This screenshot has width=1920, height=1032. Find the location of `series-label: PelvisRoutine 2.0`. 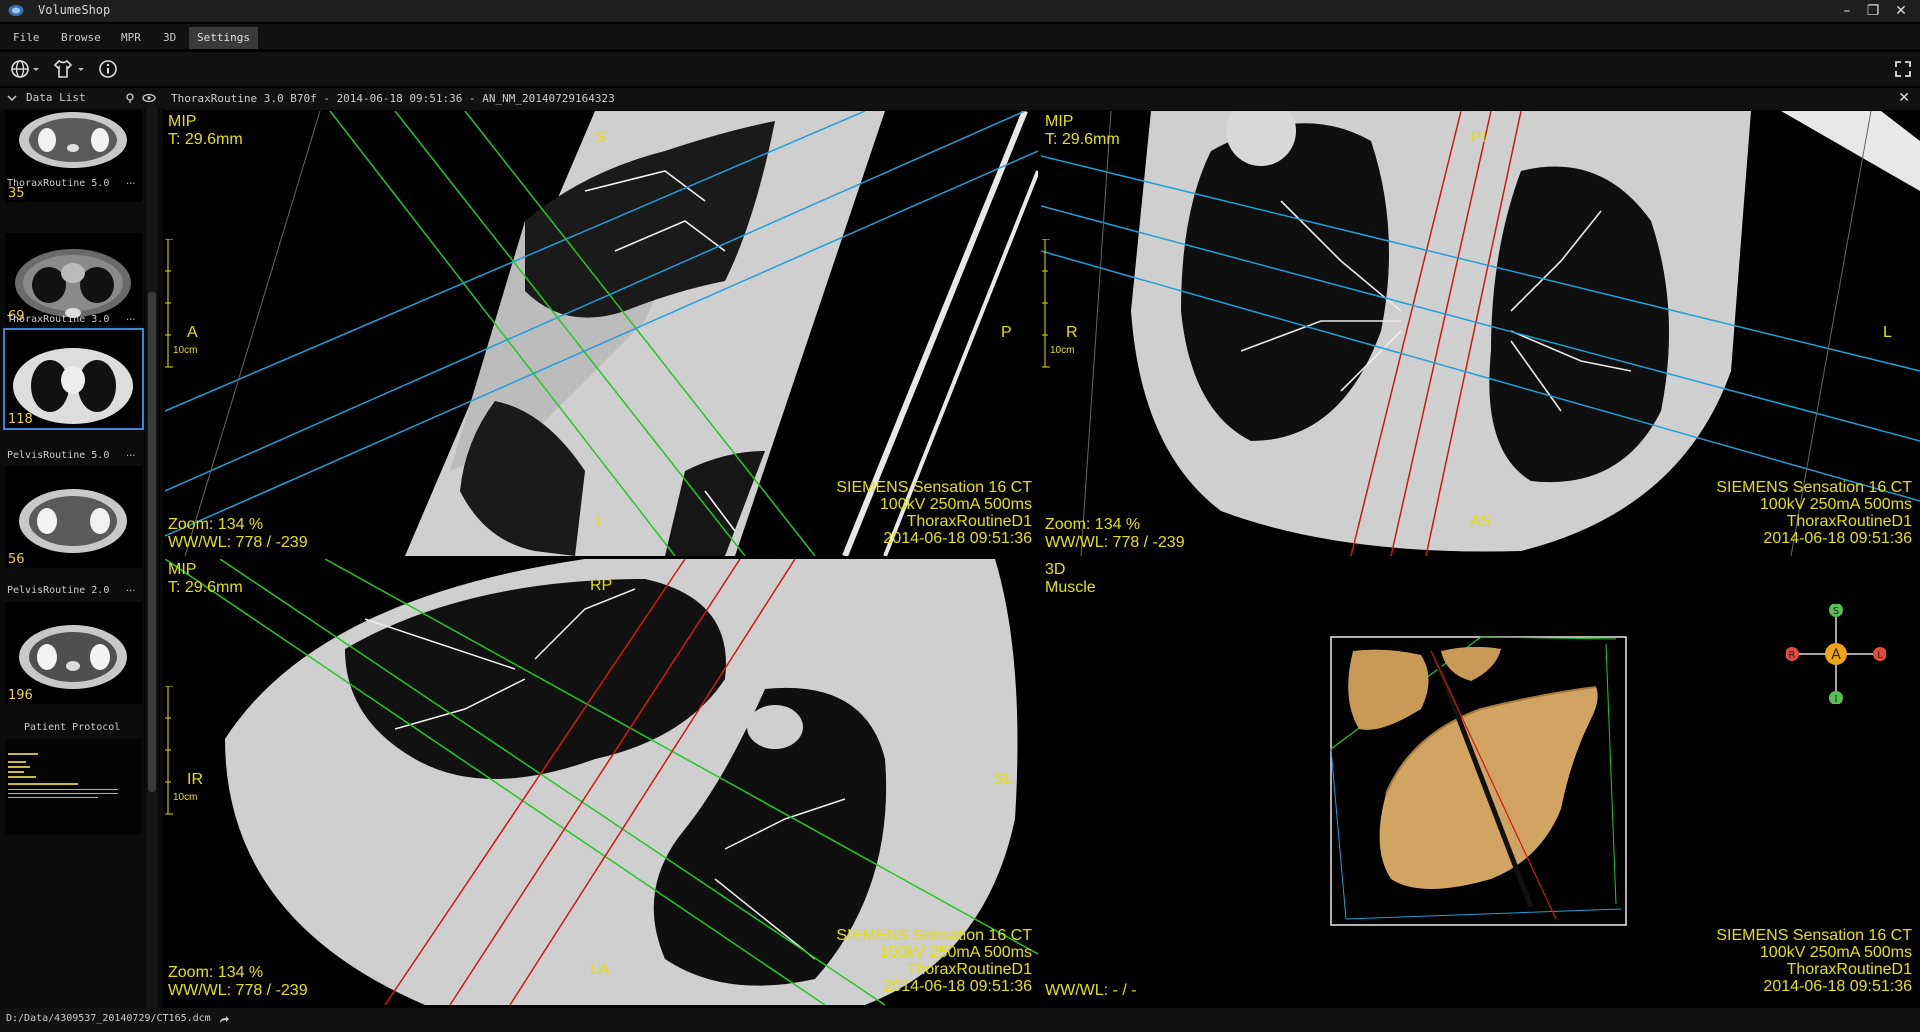

series-label: PelvisRoutine 2.0 is located at coordinates (58, 590).